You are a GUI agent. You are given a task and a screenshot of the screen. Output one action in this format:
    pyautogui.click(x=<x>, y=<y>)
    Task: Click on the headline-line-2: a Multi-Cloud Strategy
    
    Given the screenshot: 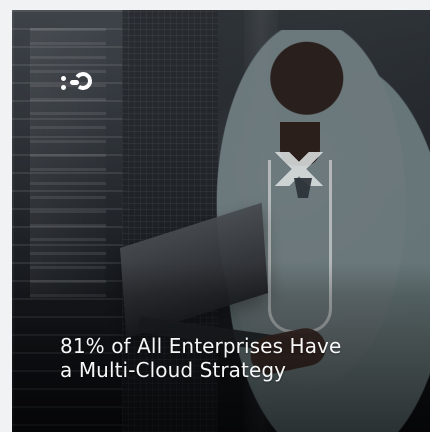 What is the action you would take?
    pyautogui.click(x=173, y=370)
    